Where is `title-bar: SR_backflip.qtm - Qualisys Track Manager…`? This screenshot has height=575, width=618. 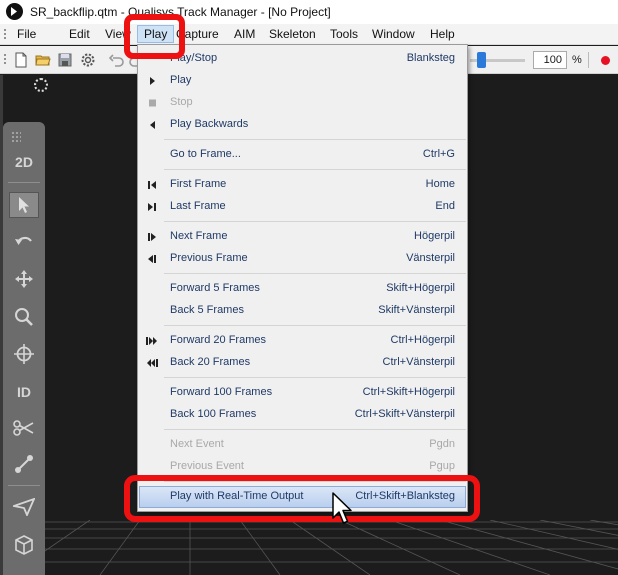 title-bar: SR_backflip.qtm - Qualisys Track Manager… is located at coordinates (309, 12).